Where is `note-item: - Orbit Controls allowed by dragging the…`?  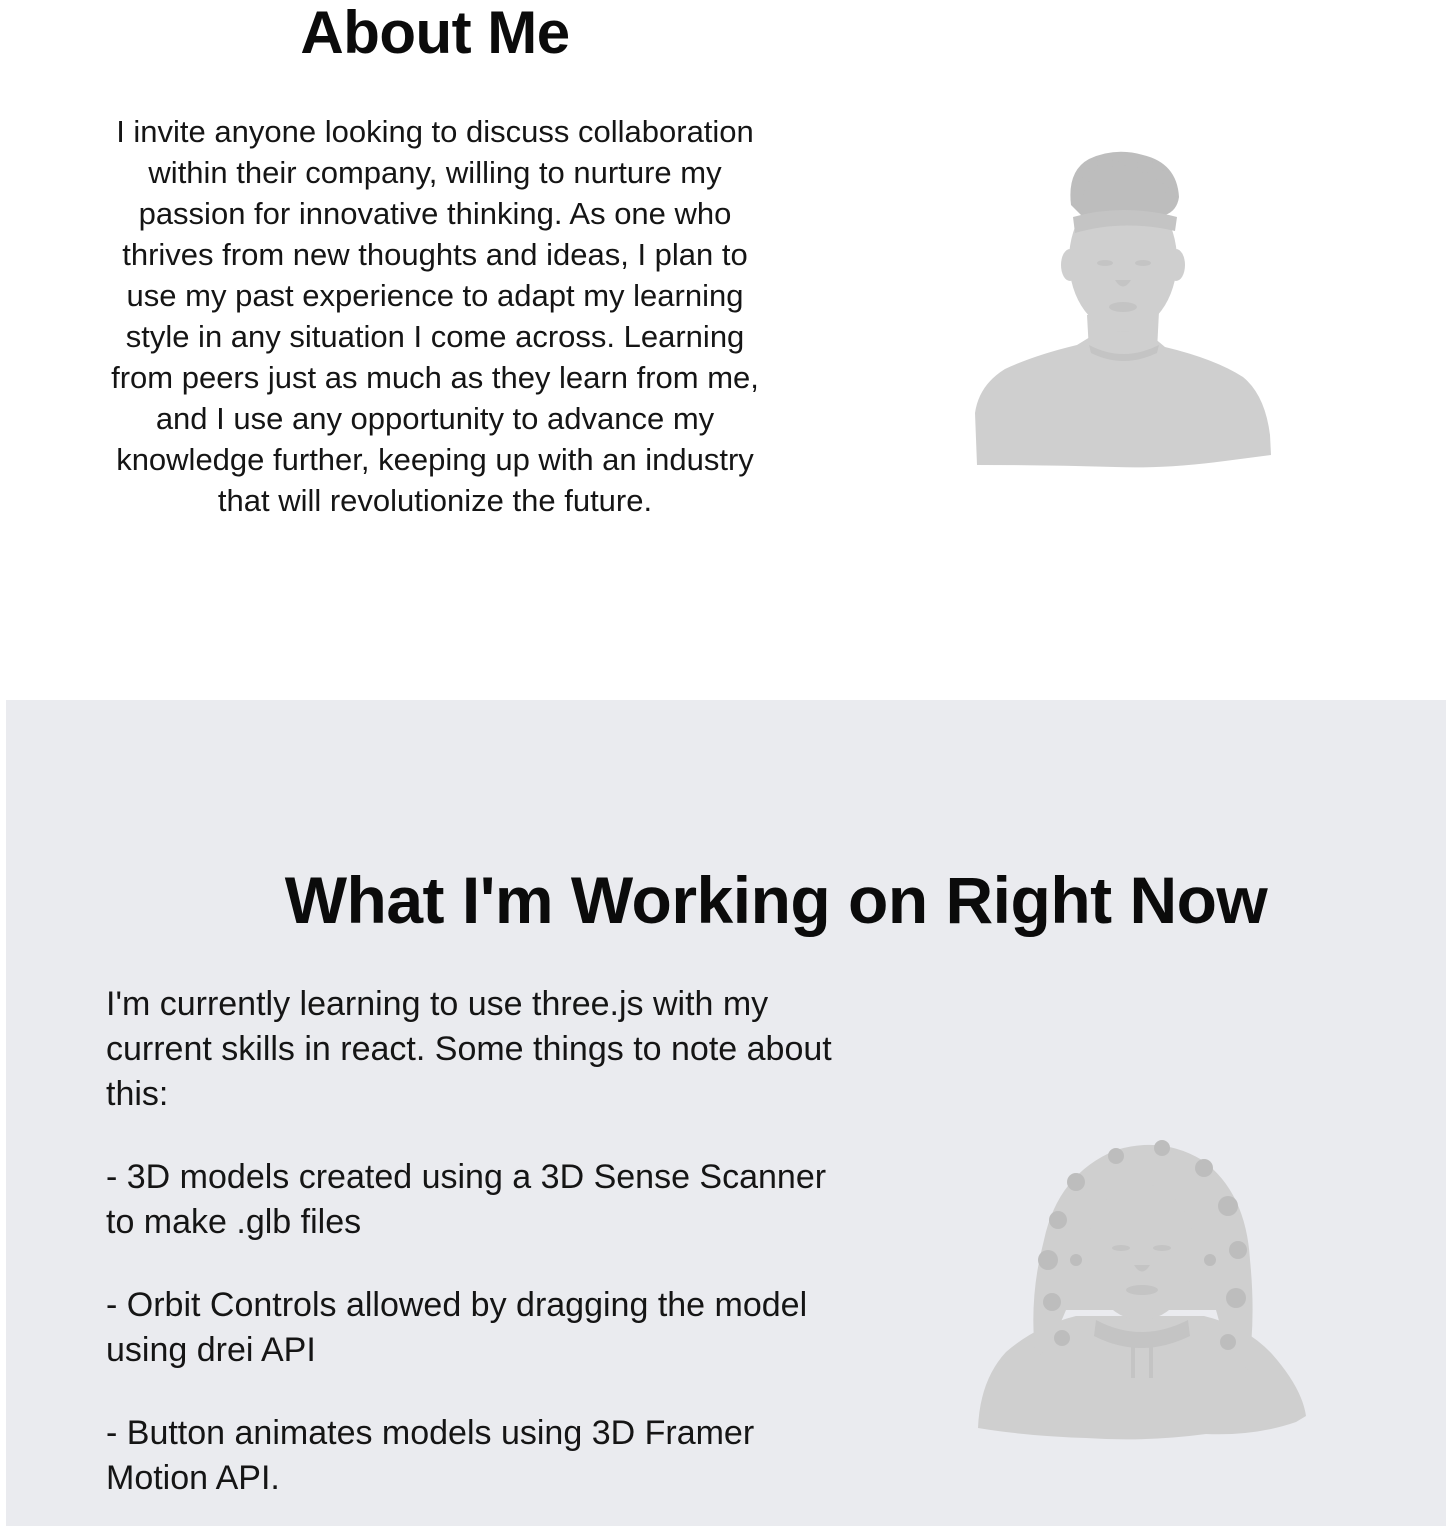 note-item: - Orbit Controls allowed by dragging the… is located at coordinates (457, 1327).